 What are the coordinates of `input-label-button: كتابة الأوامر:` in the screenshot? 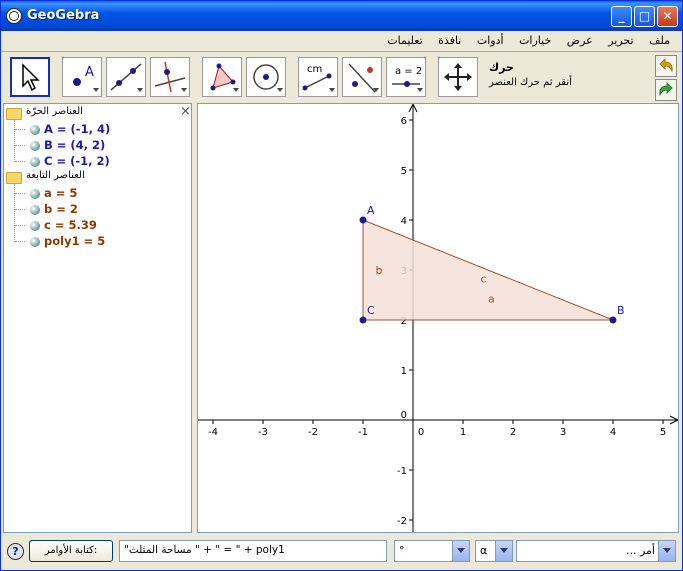 It's located at (71, 551).